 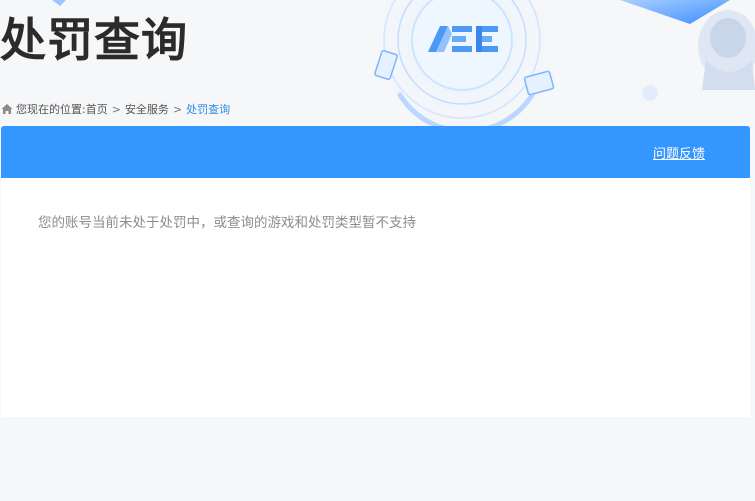 What do you see at coordinates (7, 109) in the screenshot?
I see `home-icon` at bounding box center [7, 109].